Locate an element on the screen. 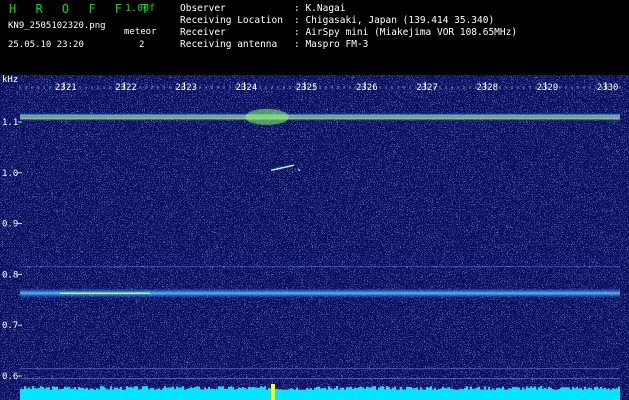 The width and height of the screenshot is (629, 400). receiver-value: : AirSpy mini (Miakejima VOR 108.65MHz) is located at coordinates (406, 32).